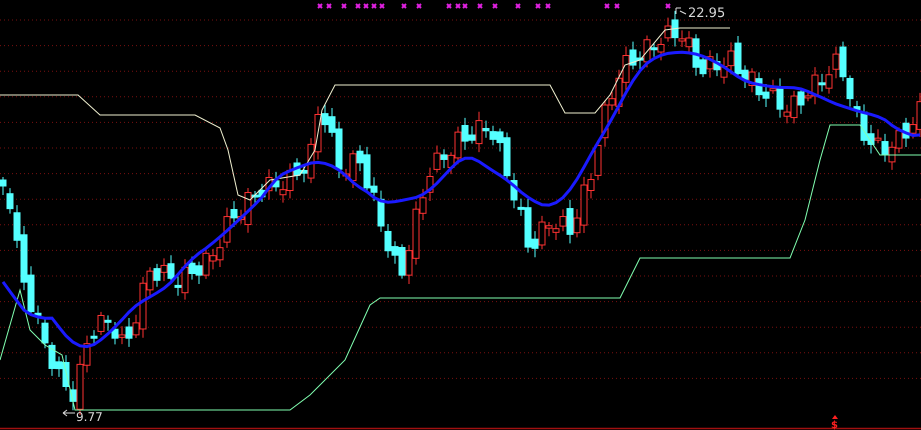 Image resolution: width=921 pixels, height=430 pixels. I want to click on up-arrow-icon, so click(835, 417).